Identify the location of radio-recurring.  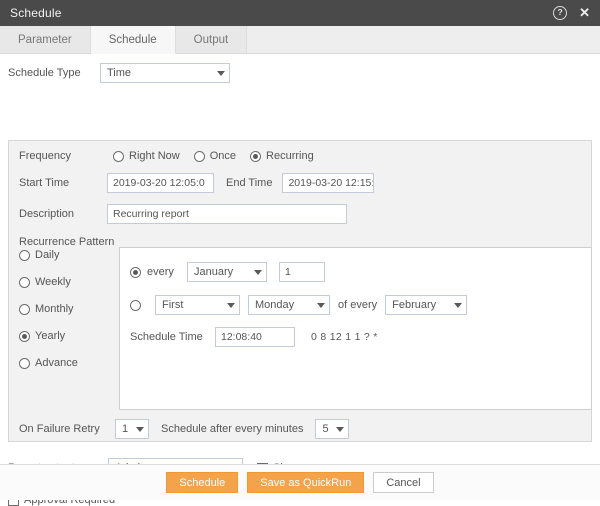
(256, 156).